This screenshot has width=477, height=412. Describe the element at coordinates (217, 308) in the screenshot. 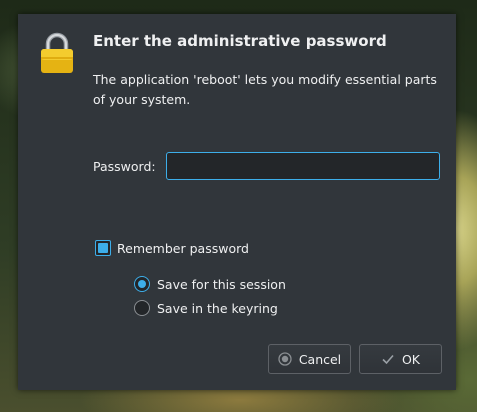

I see `radio-save-keyring-label: Save in the keyring` at that location.